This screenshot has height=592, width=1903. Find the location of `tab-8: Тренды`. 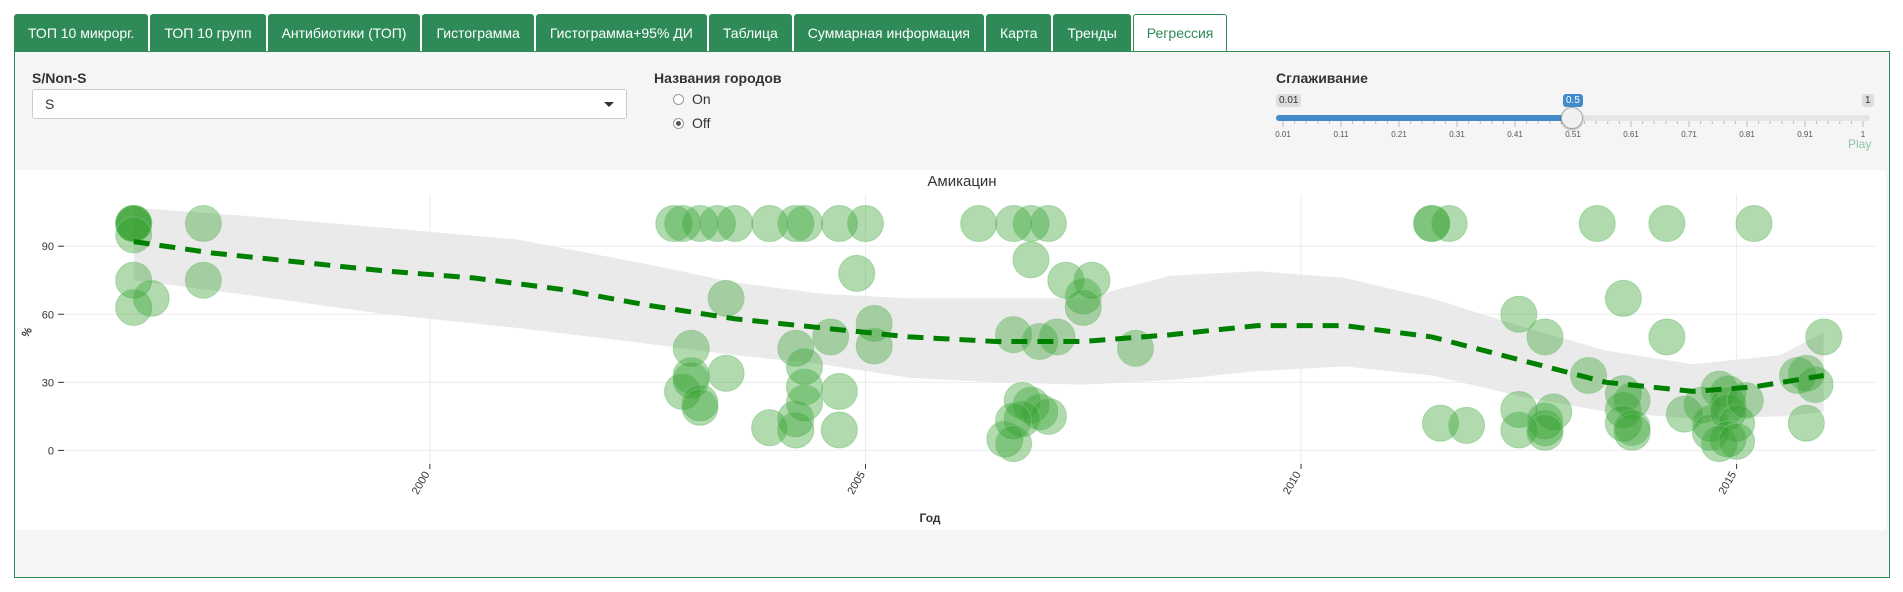

tab-8: Тренды is located at coordinates (1092, 33).